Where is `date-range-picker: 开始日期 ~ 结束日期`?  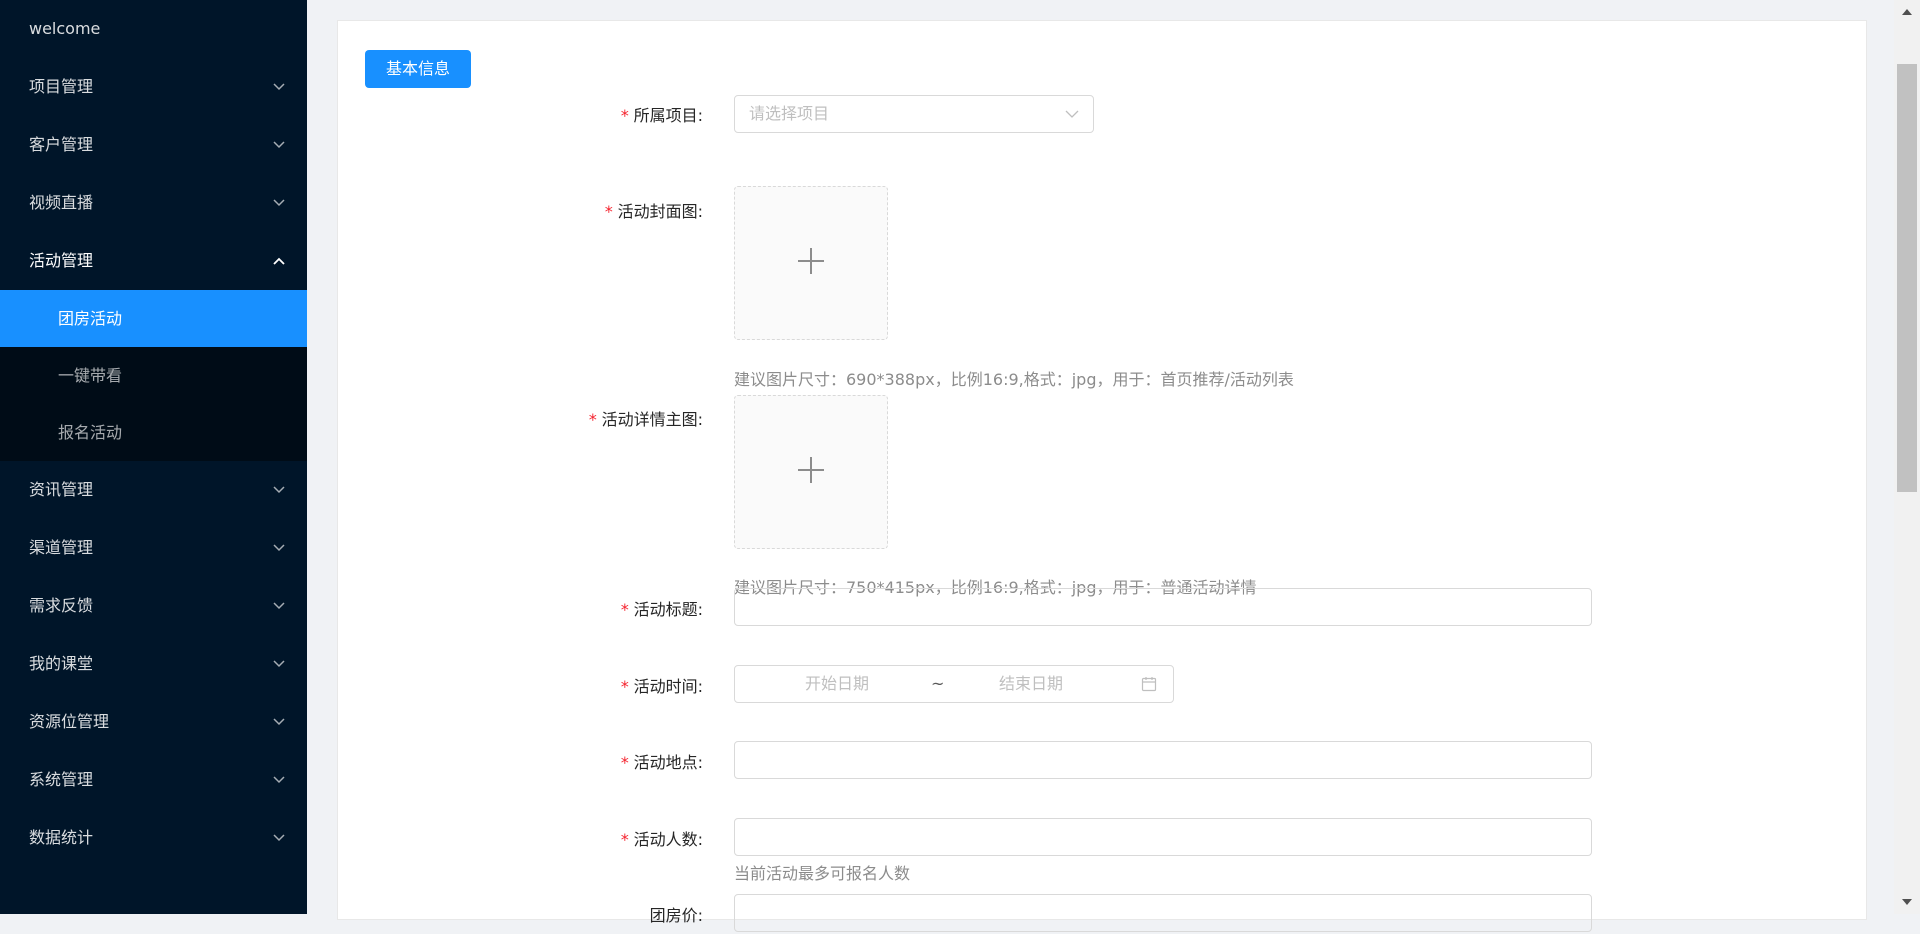 date-range-picker: 开始日期 ~ 结束日期 is located at coordinates (954, 684).